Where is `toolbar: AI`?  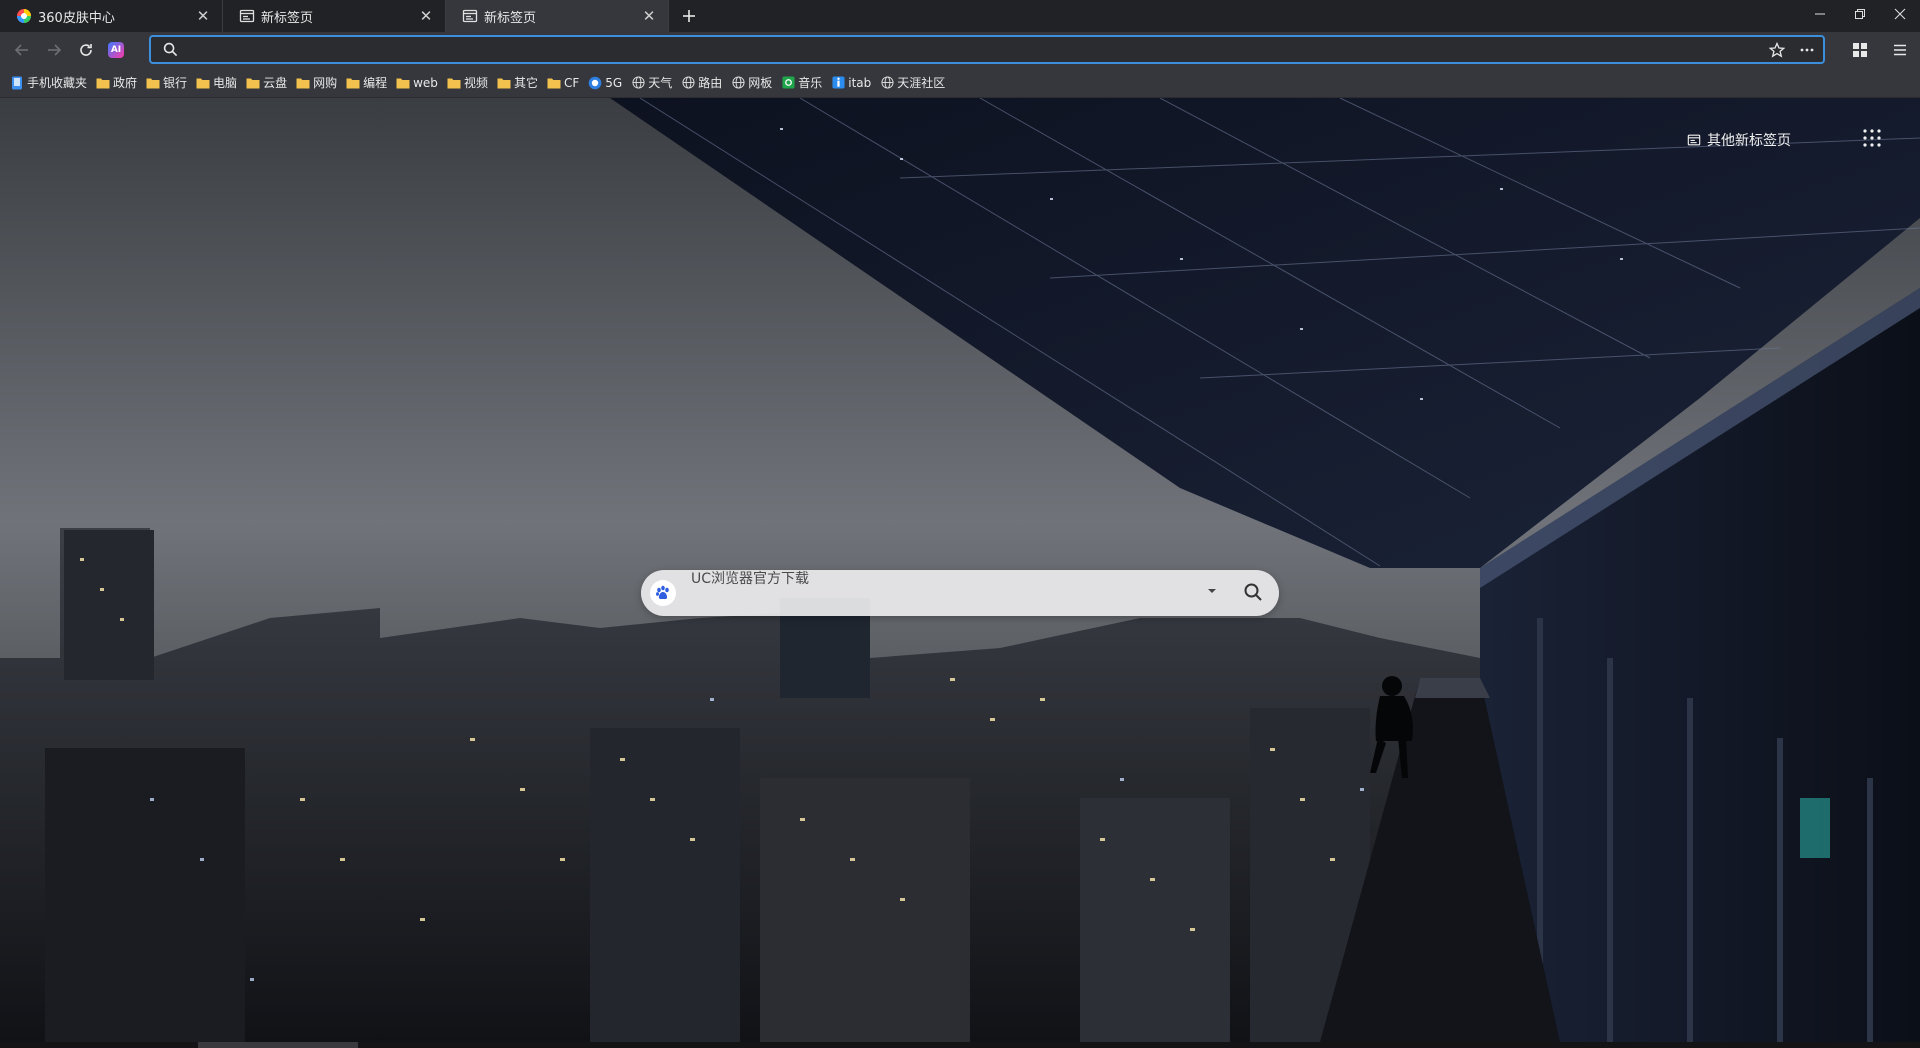
toolbar: AI is located at coordinates (960, 50).